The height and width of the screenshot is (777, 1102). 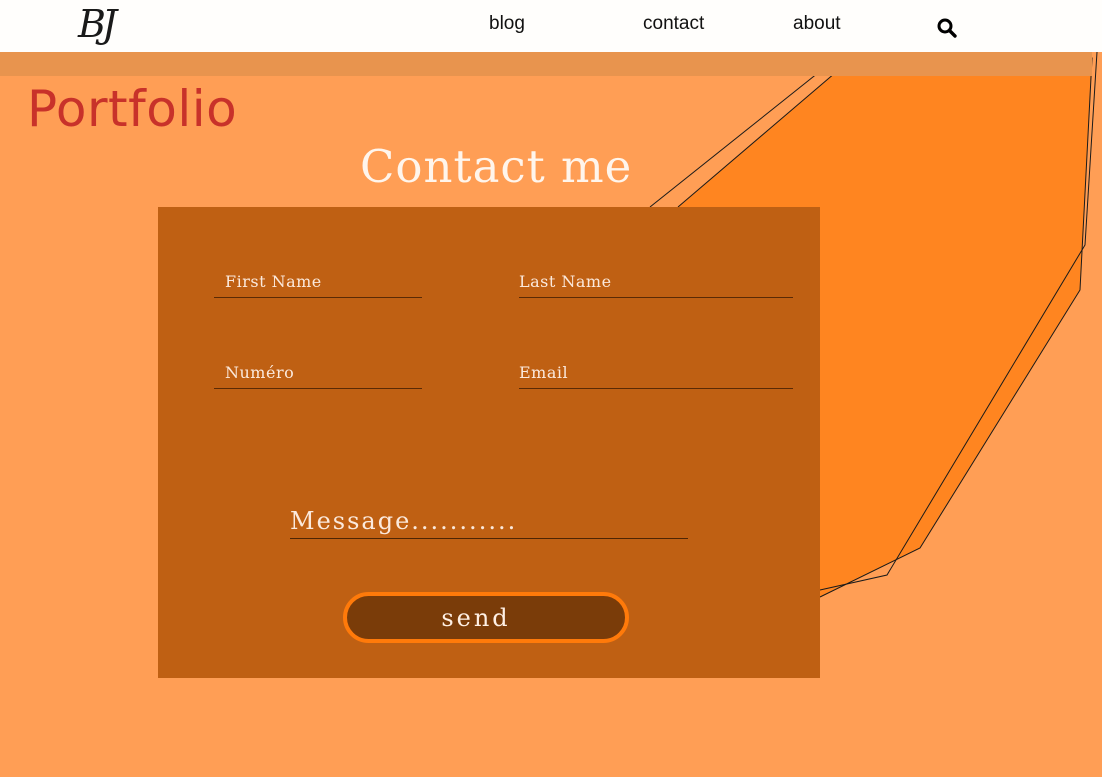 What do you see at coordinates (489, 522) in the screenshot?
I see `message-field` at bounding box center [489, 522].